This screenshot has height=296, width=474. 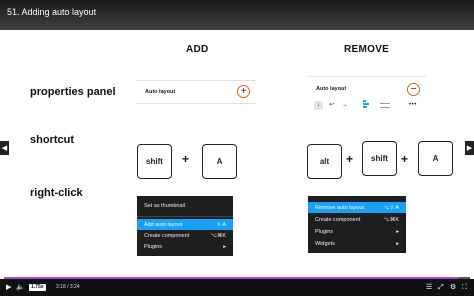 I want to click on right-click-label: right-click, so click(x=56, y=193).